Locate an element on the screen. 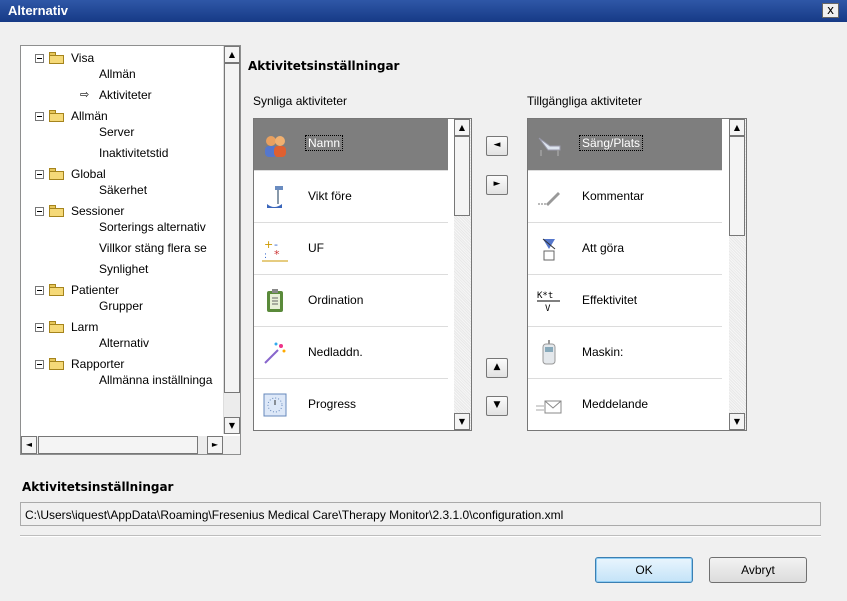  activity-row: + -: * UF is located at coordinates (351, 249).